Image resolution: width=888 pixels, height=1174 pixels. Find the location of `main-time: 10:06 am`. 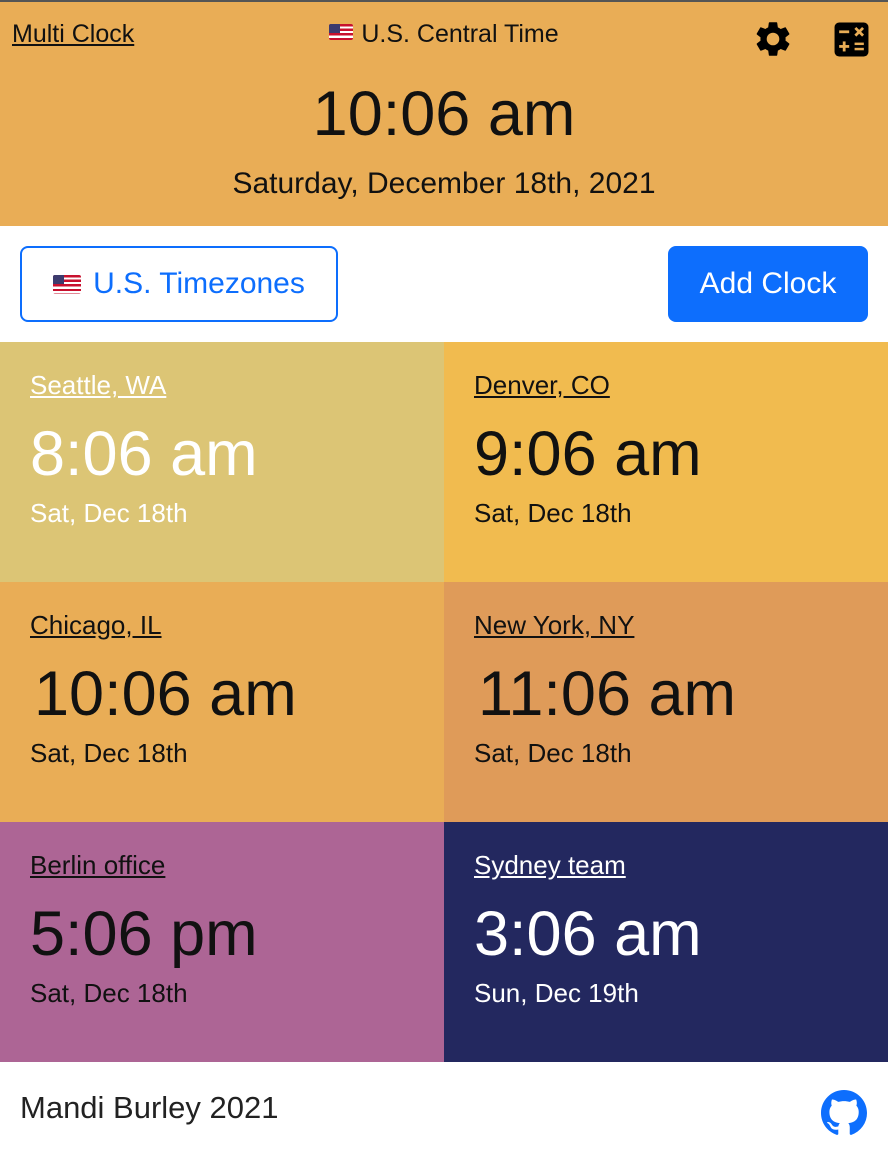

main-time: 10:06 am is located at coordinates (444, 114).